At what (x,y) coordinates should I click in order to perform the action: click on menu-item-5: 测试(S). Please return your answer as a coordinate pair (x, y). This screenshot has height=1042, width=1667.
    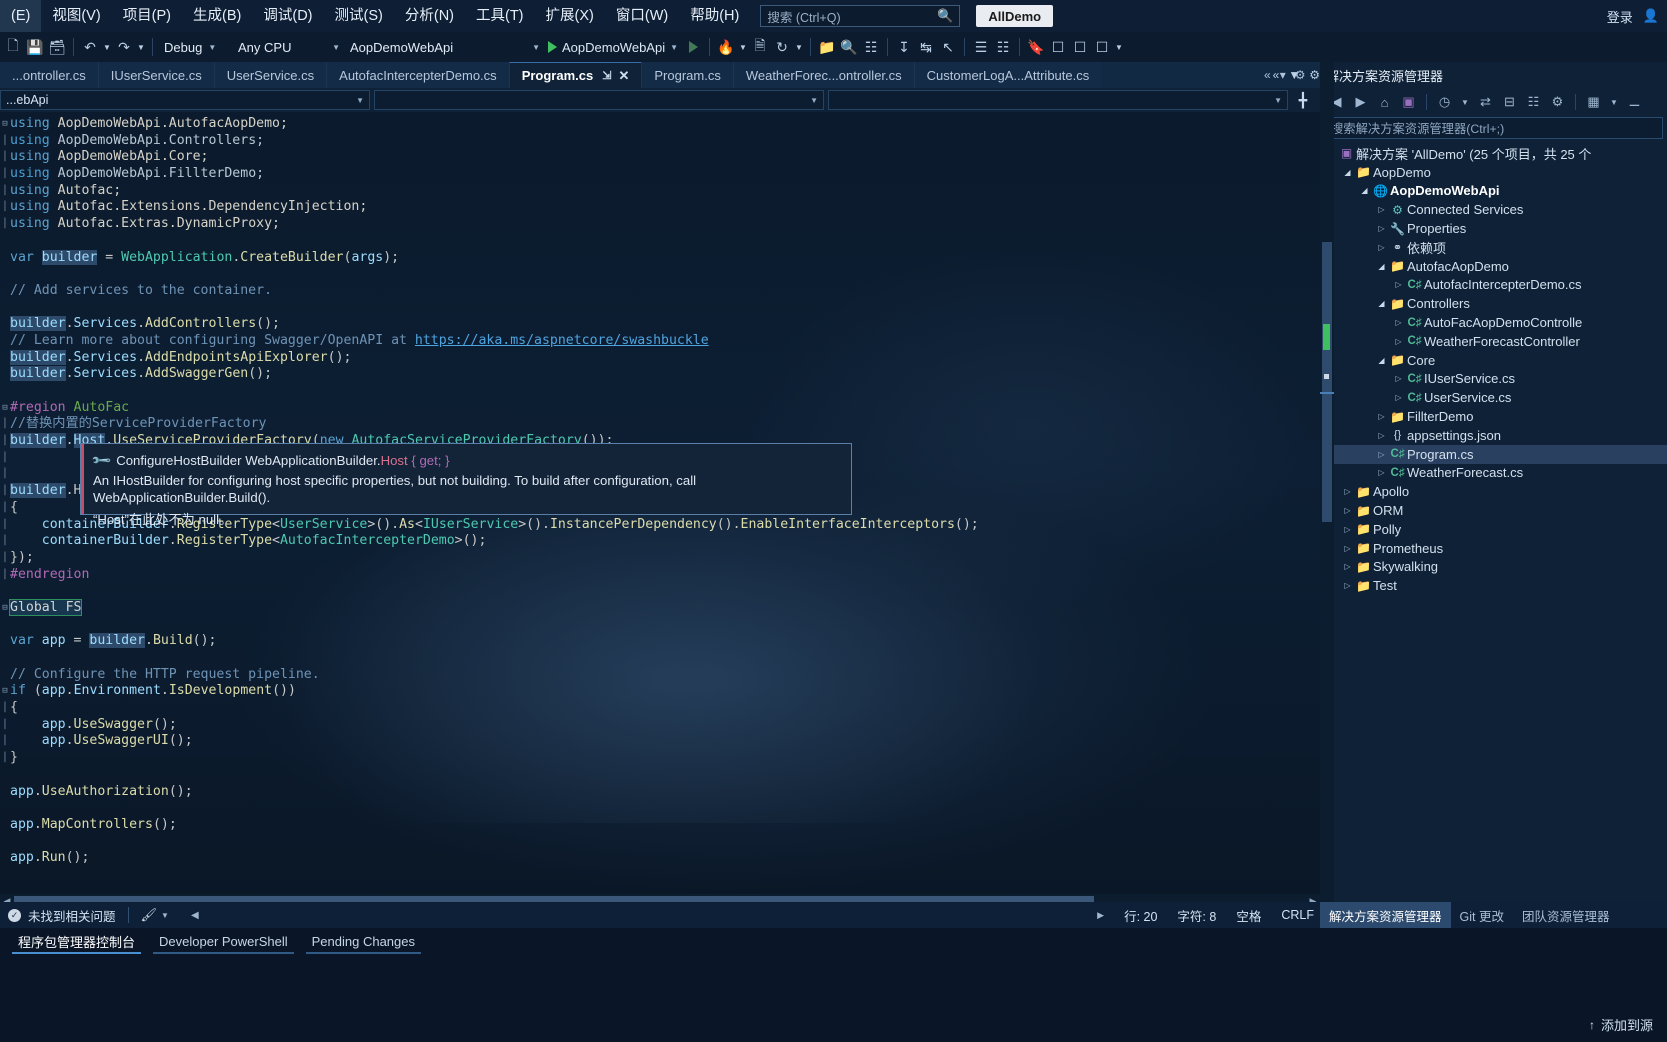
    Looking at the image, I should click on (359, 16).